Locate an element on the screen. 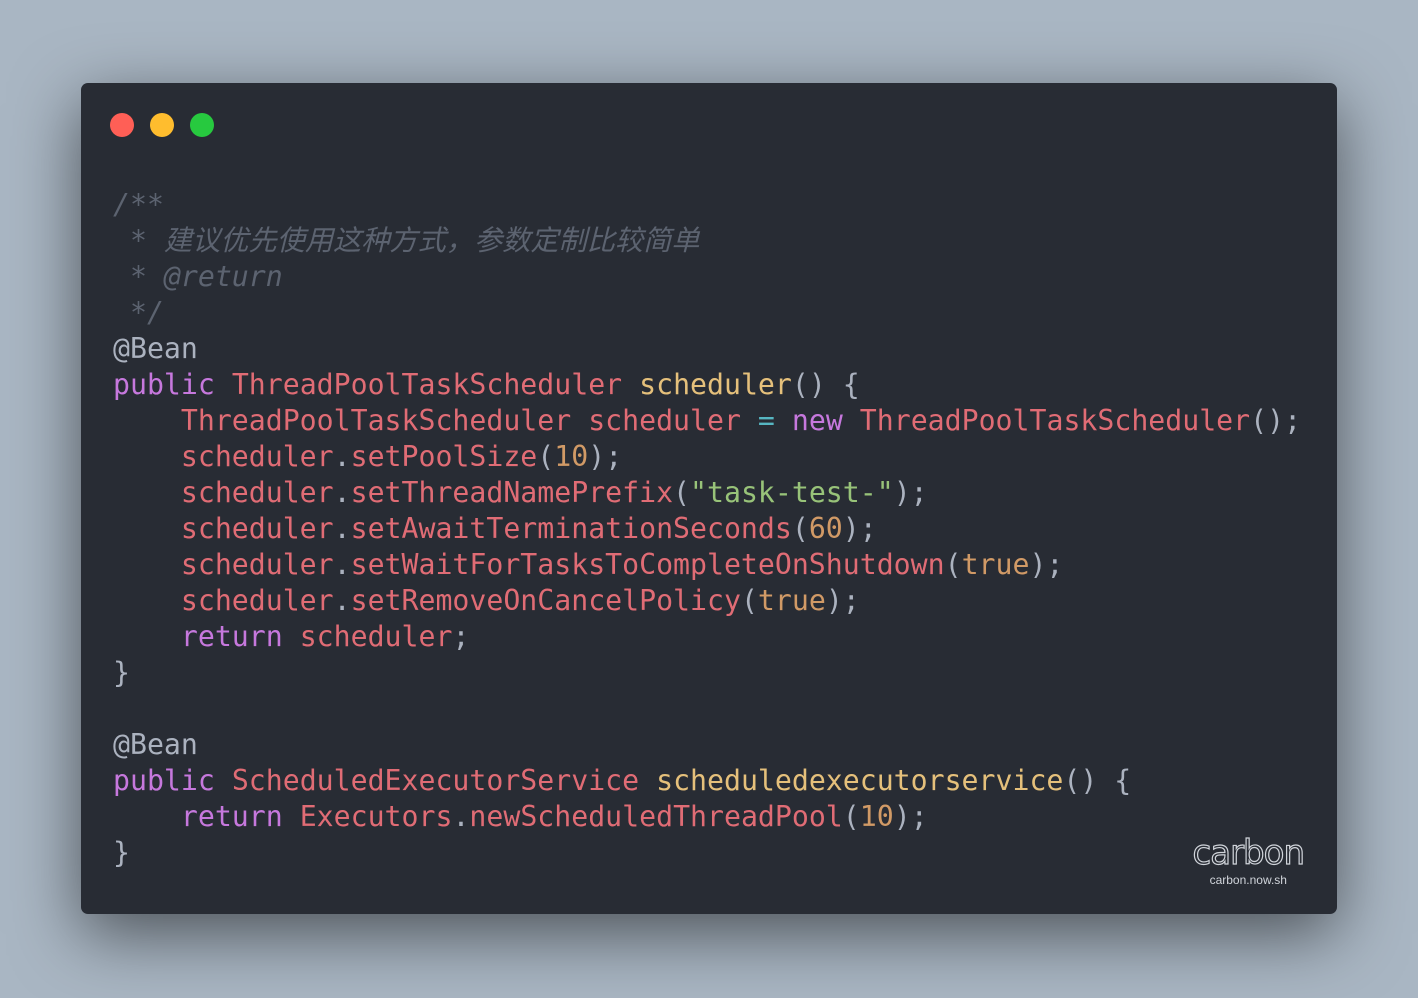  code-token-function: scheduledexecutorservice is located at coordinates (860, 780).